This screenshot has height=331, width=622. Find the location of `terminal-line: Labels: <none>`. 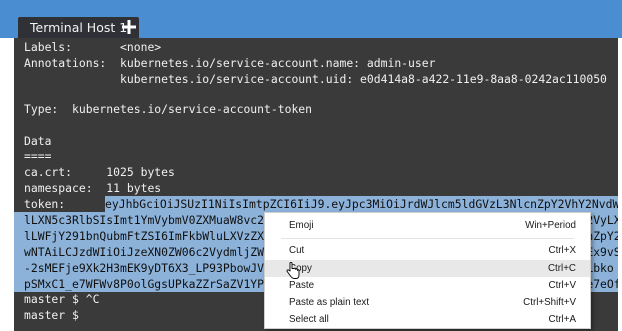

terminal-line: Labels: <none> is located at coordinates (93, 47).